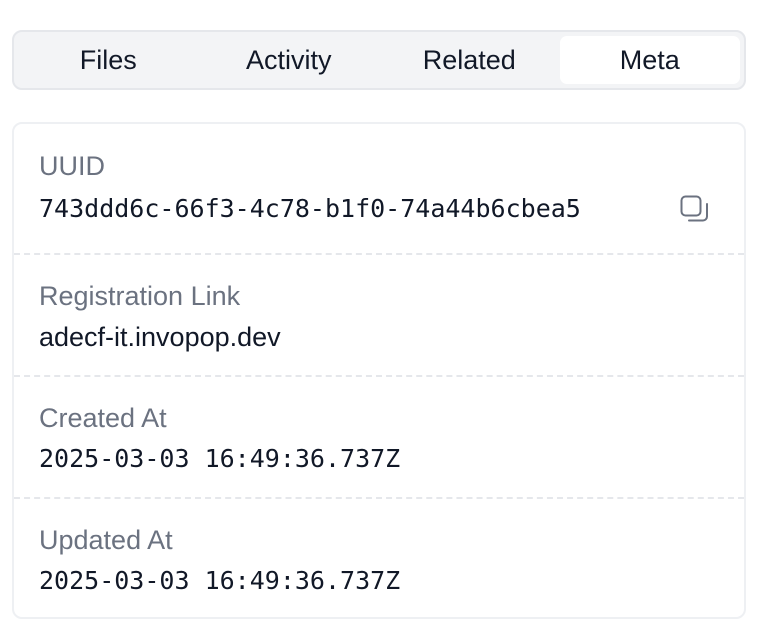 The width and height of the screenshot is (770, 644). I want to click on copy-uuid-button, so click(695, 210).